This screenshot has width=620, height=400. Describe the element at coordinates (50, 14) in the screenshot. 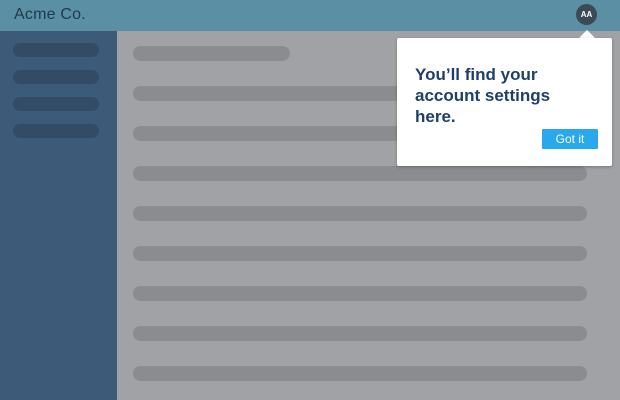

I see `brand-name: Acme Co.` at that location.